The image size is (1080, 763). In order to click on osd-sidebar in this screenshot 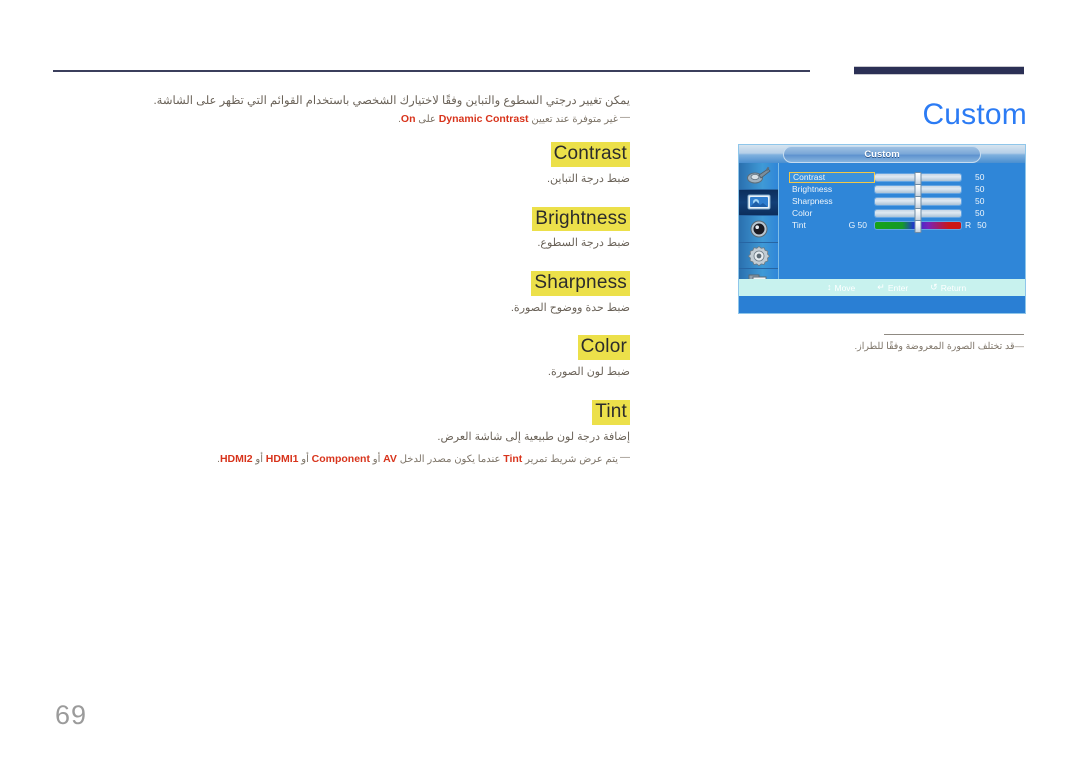, I will do `click(759, 229)`.